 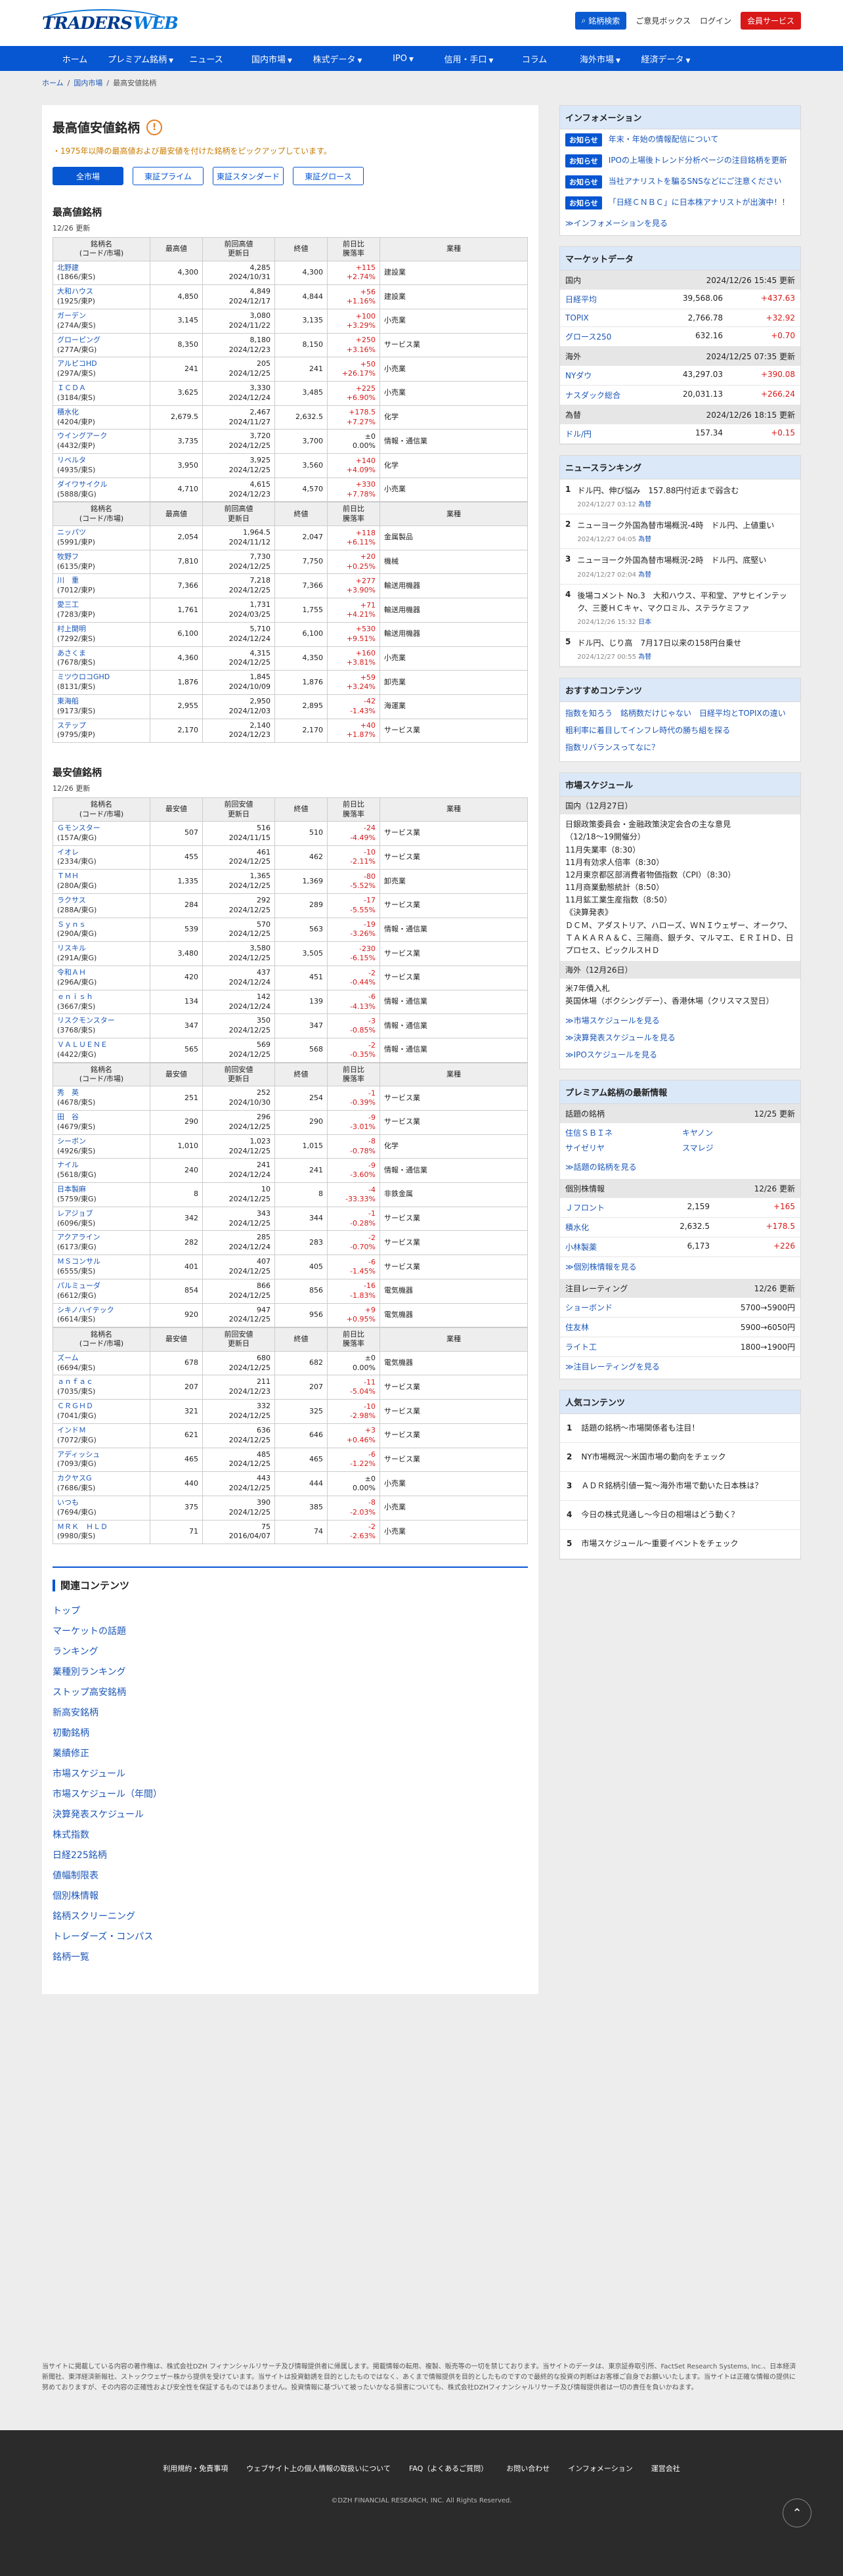 What do you see at coordinates (695, 182) in the screenshot?
I see `info-link: 当社アナリストを騙るSNSなどにご注意ください` at bounding box center [695, 182].